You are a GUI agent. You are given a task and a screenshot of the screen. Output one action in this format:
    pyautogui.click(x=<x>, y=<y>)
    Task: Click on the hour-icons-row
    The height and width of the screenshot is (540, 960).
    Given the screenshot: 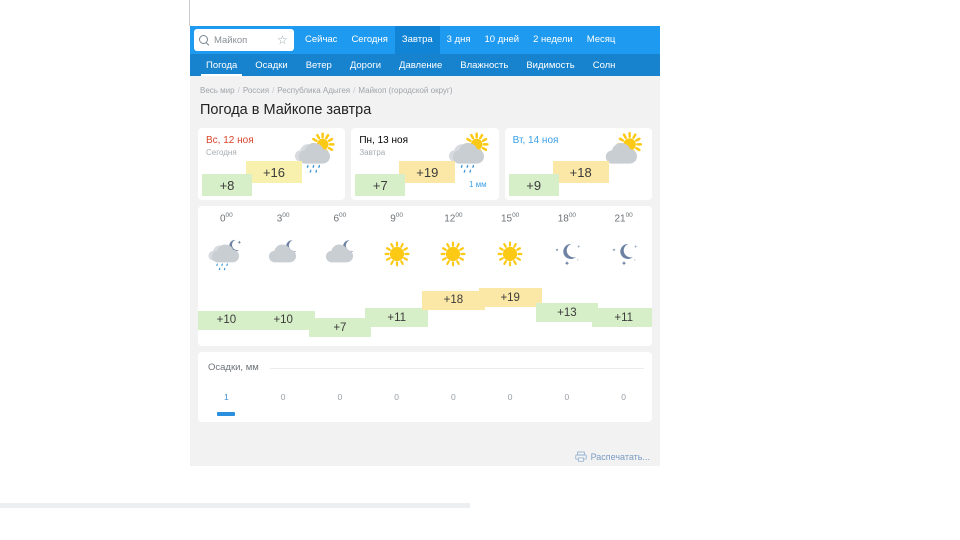 What is the action you would take?
    pyautogui.click(x=425, y=254)
    